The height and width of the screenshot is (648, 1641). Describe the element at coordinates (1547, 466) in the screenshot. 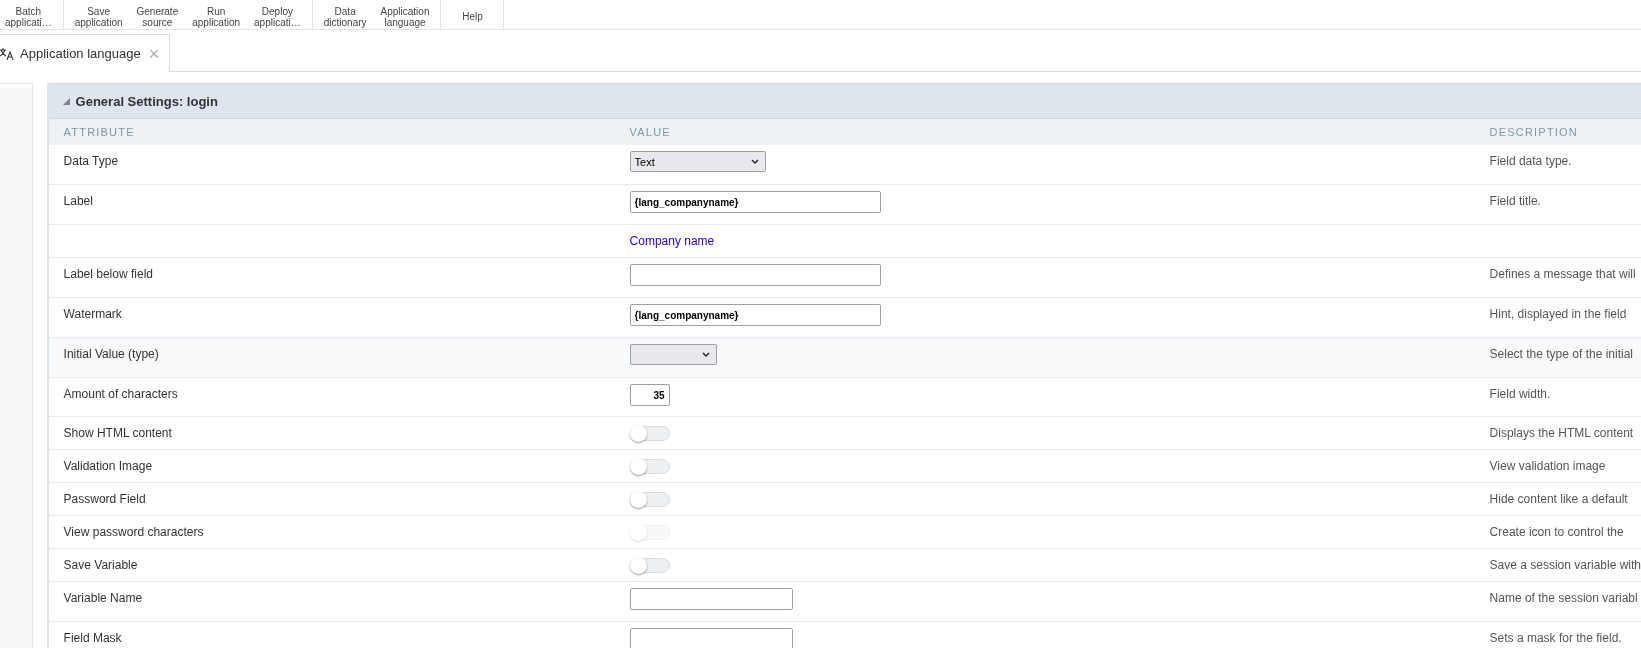

I see `description-text: View validation image` at that location.